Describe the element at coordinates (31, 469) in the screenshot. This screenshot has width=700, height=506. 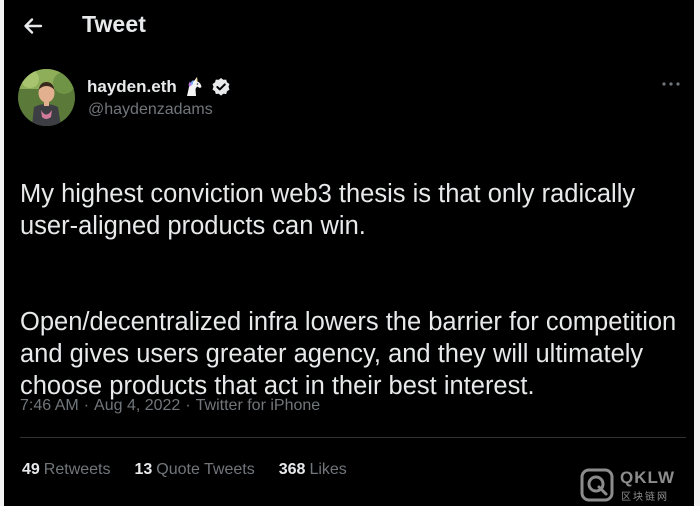
I see `retweets-count: 49` at that location.